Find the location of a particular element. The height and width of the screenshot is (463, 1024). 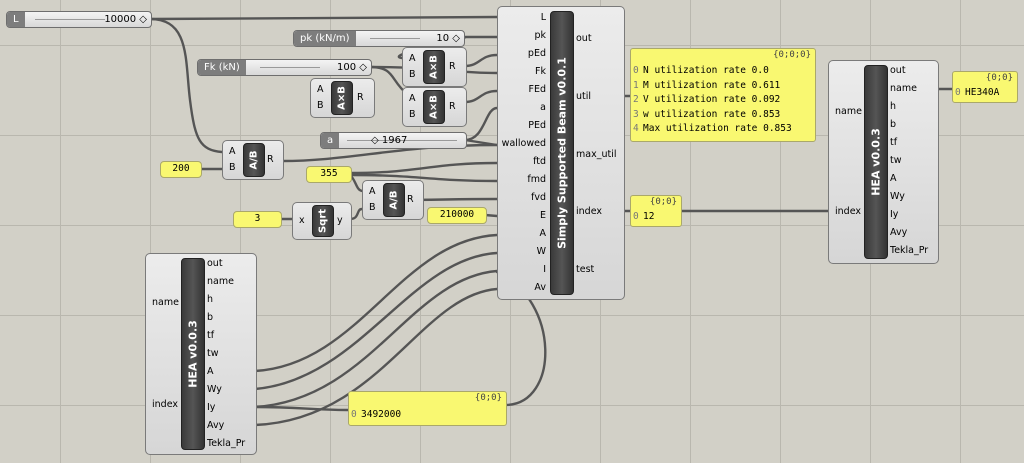

output-y: y is located at coordinates (340, 221).